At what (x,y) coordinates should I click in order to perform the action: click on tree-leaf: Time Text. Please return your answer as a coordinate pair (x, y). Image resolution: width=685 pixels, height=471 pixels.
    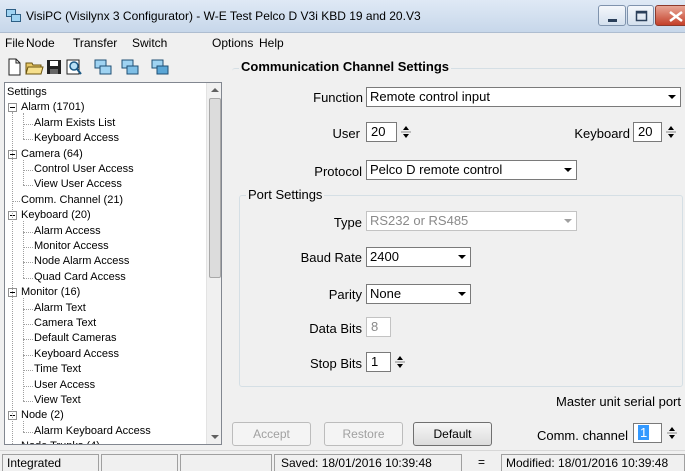
    Looking at the image, I should click on (57, 369).